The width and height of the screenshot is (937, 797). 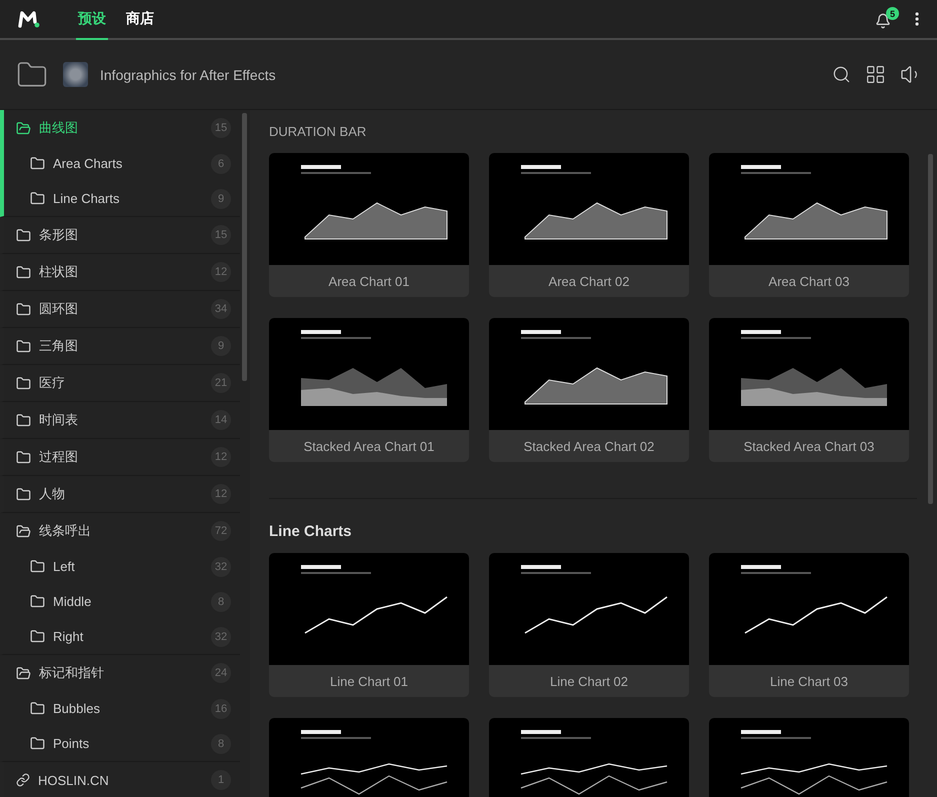 What do you see at coordinates (809, 446) in the screenshot?
I see `preset-name: Stacked Area Chart 03` at bounding box center [809, 446].